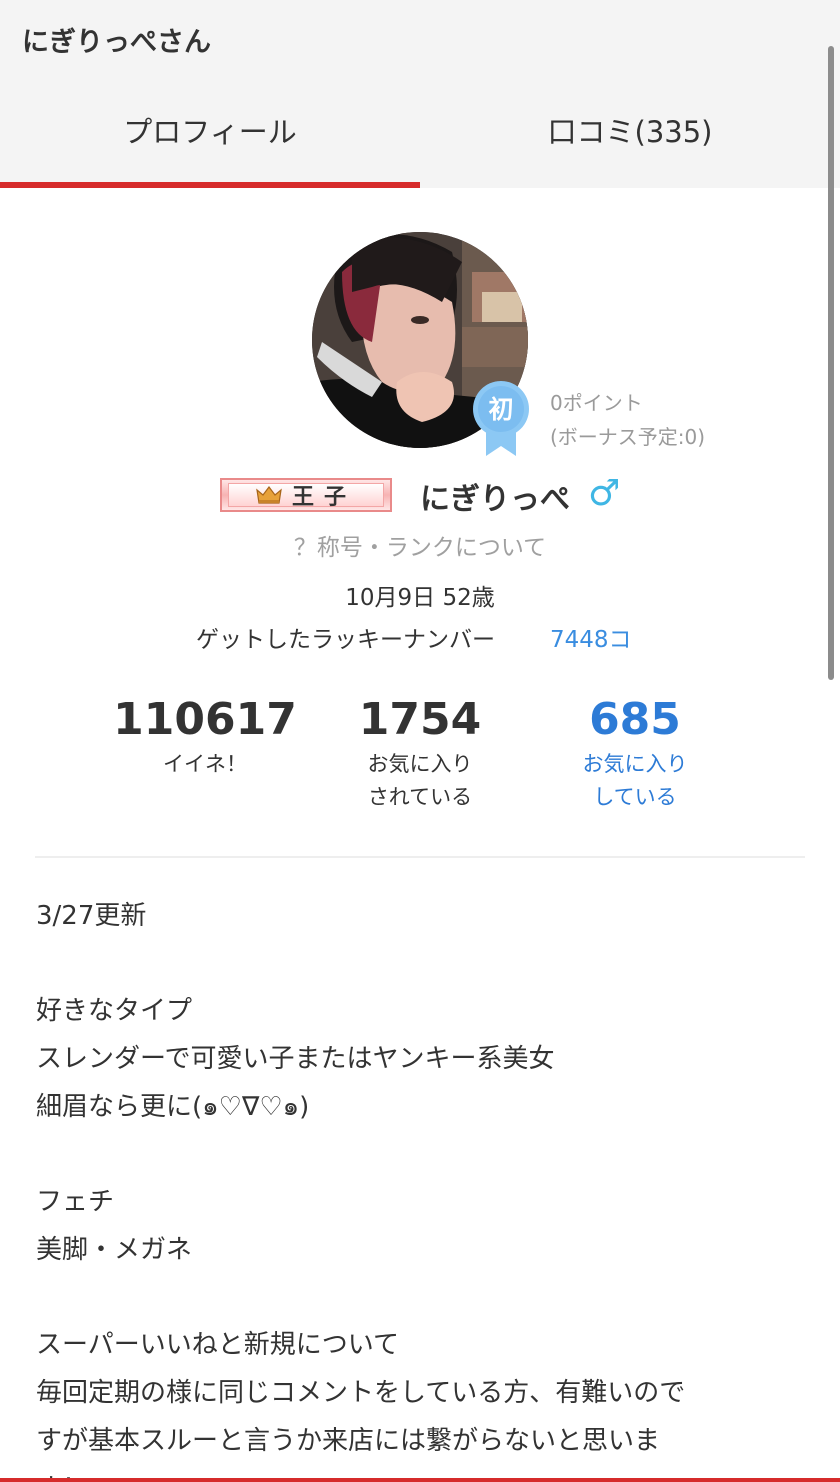 This screenshot has height=1482, width=840. I want to click on bio-line: すが基本スルーと言うか来店には繋がらないと思いま, so click(348, 1441).